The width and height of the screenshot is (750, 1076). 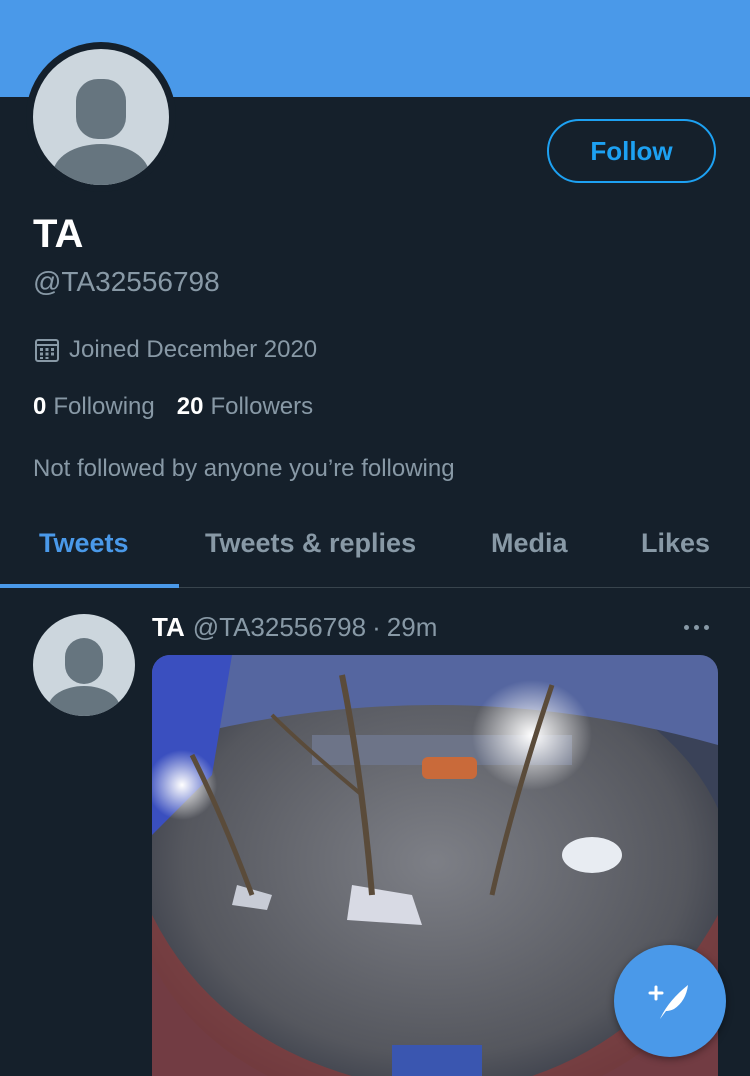 I want to click on compose-tweet-icon, so click(x=668, y=1002).